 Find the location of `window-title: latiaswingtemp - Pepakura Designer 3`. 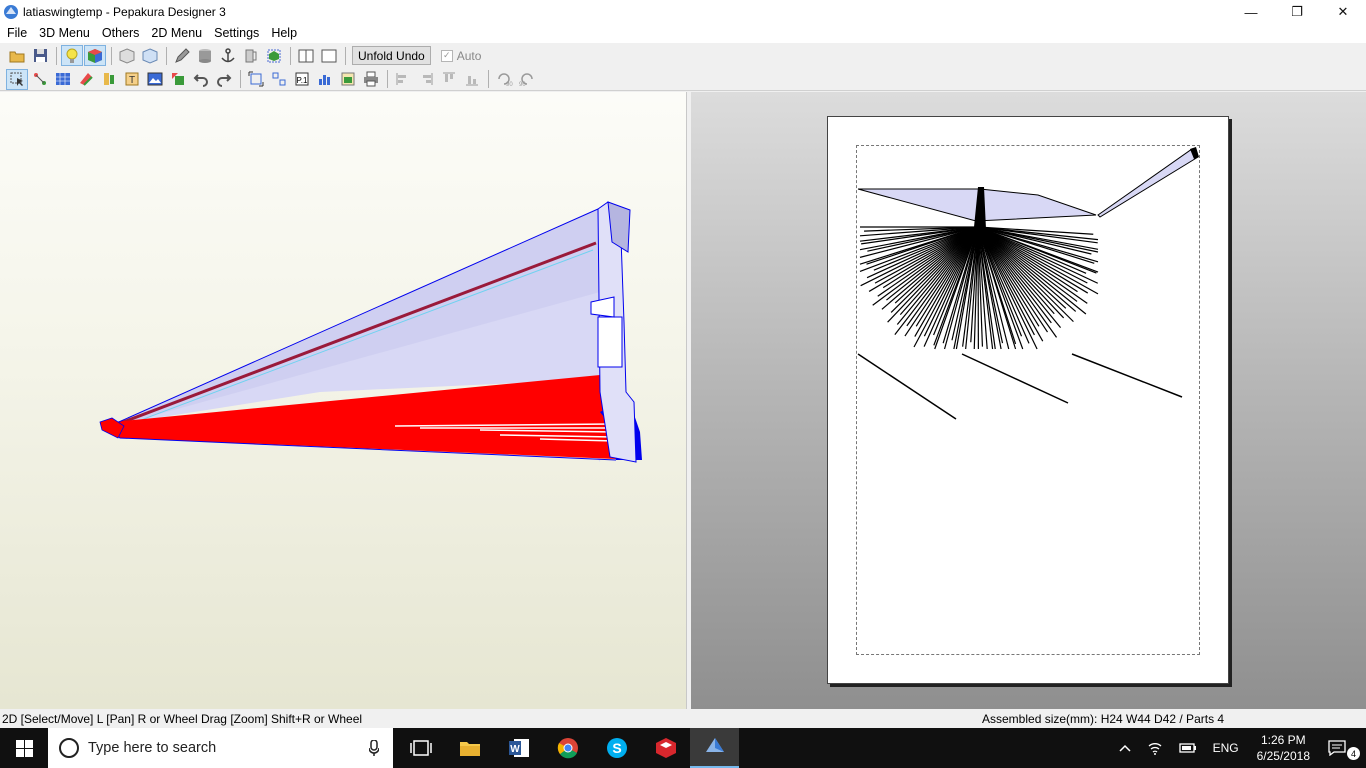

window-title: latiaswingtemp - Pepakura Designer 3 is located at coordinates (124, 12).